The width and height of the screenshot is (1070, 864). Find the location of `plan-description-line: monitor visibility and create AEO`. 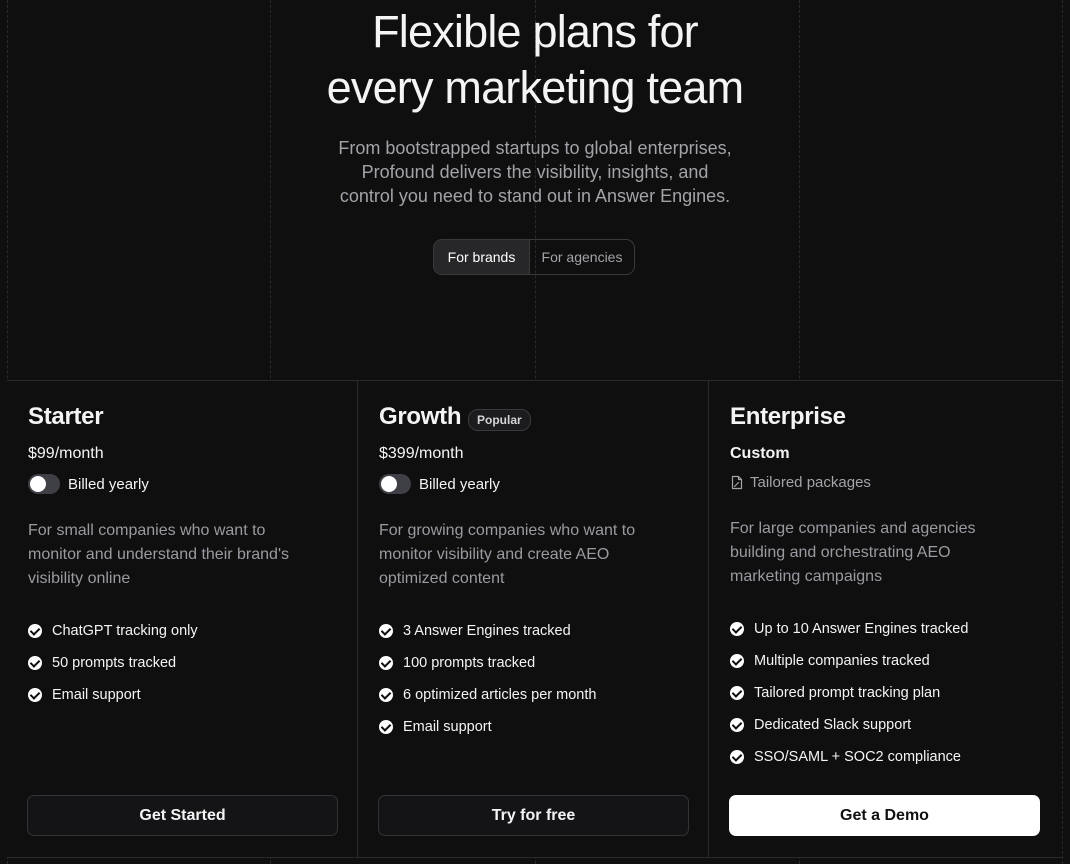

plan-description-line: monitor visibility and create AEO is located at coordinates (494, 554).